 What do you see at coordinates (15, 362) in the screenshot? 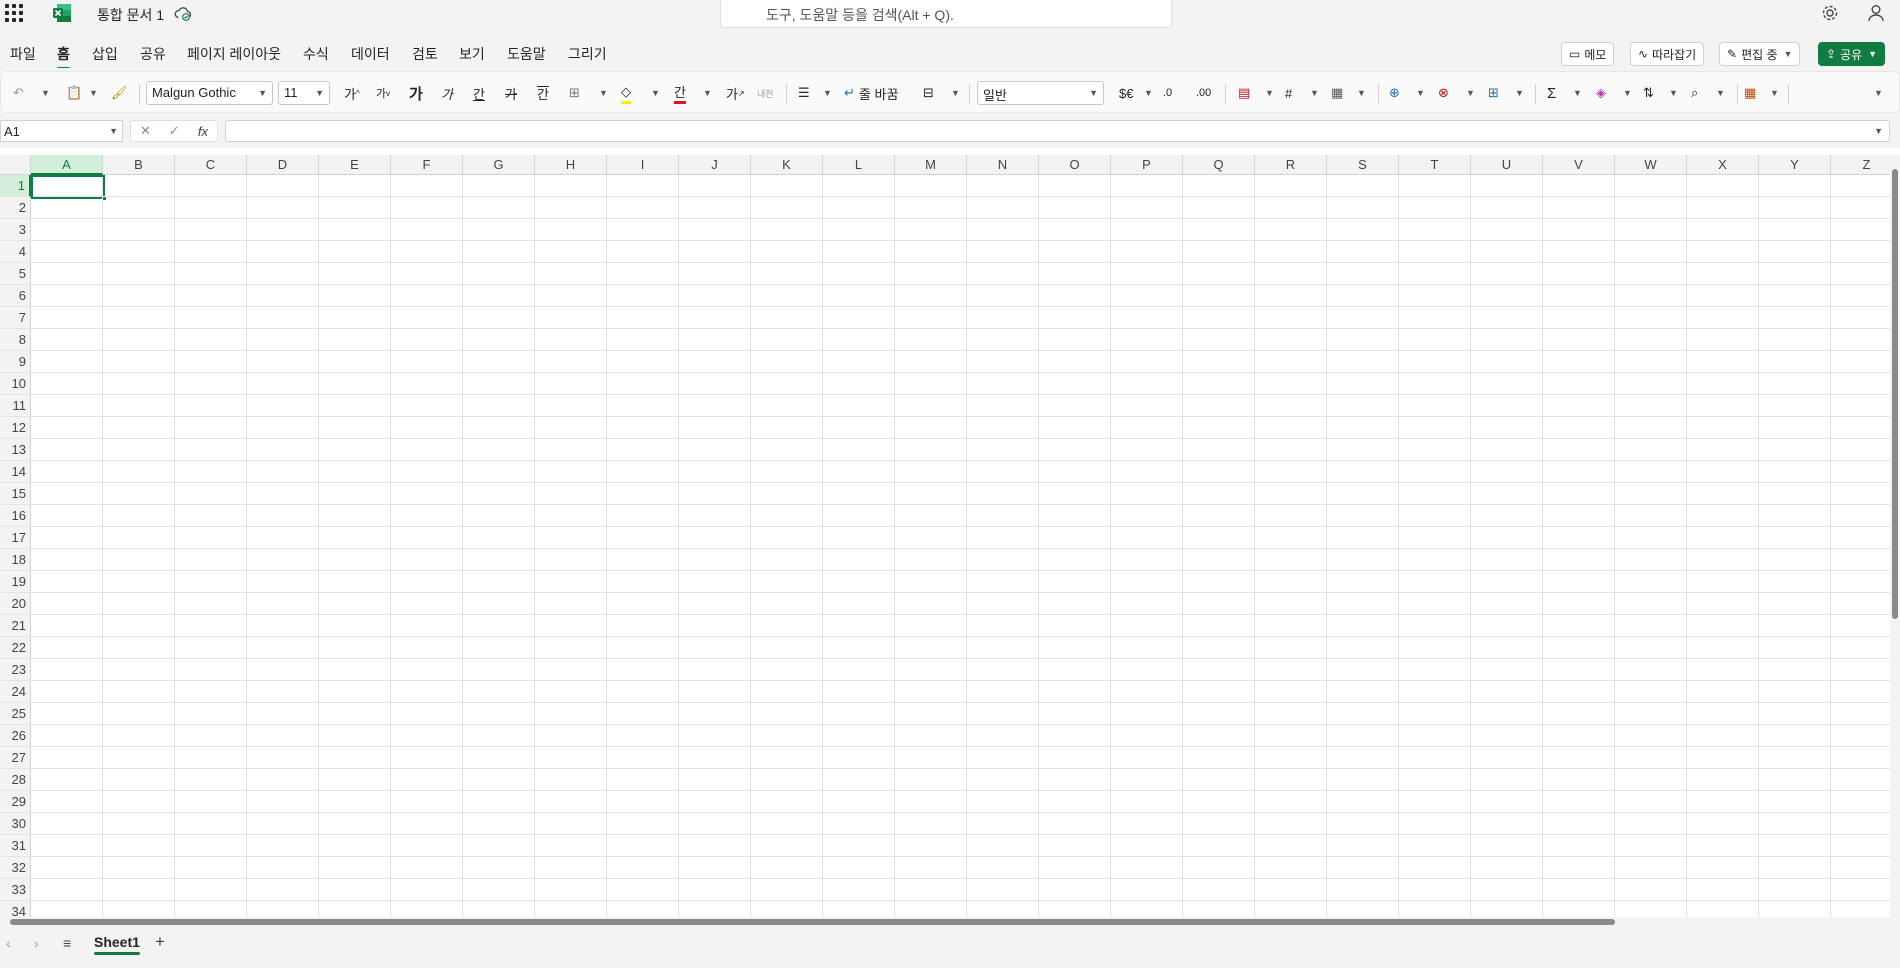
I see `row-header: 9` at bounding box center [15, 362].